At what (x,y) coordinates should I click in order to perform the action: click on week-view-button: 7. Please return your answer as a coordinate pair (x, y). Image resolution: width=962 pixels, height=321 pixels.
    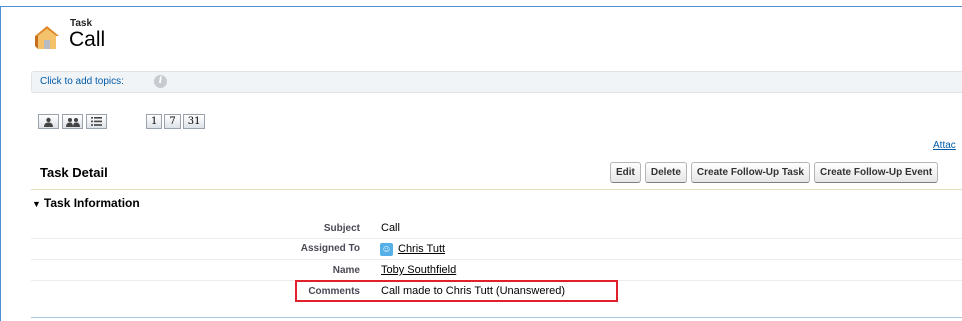
    Looking at the image, I should click on (172, 121).